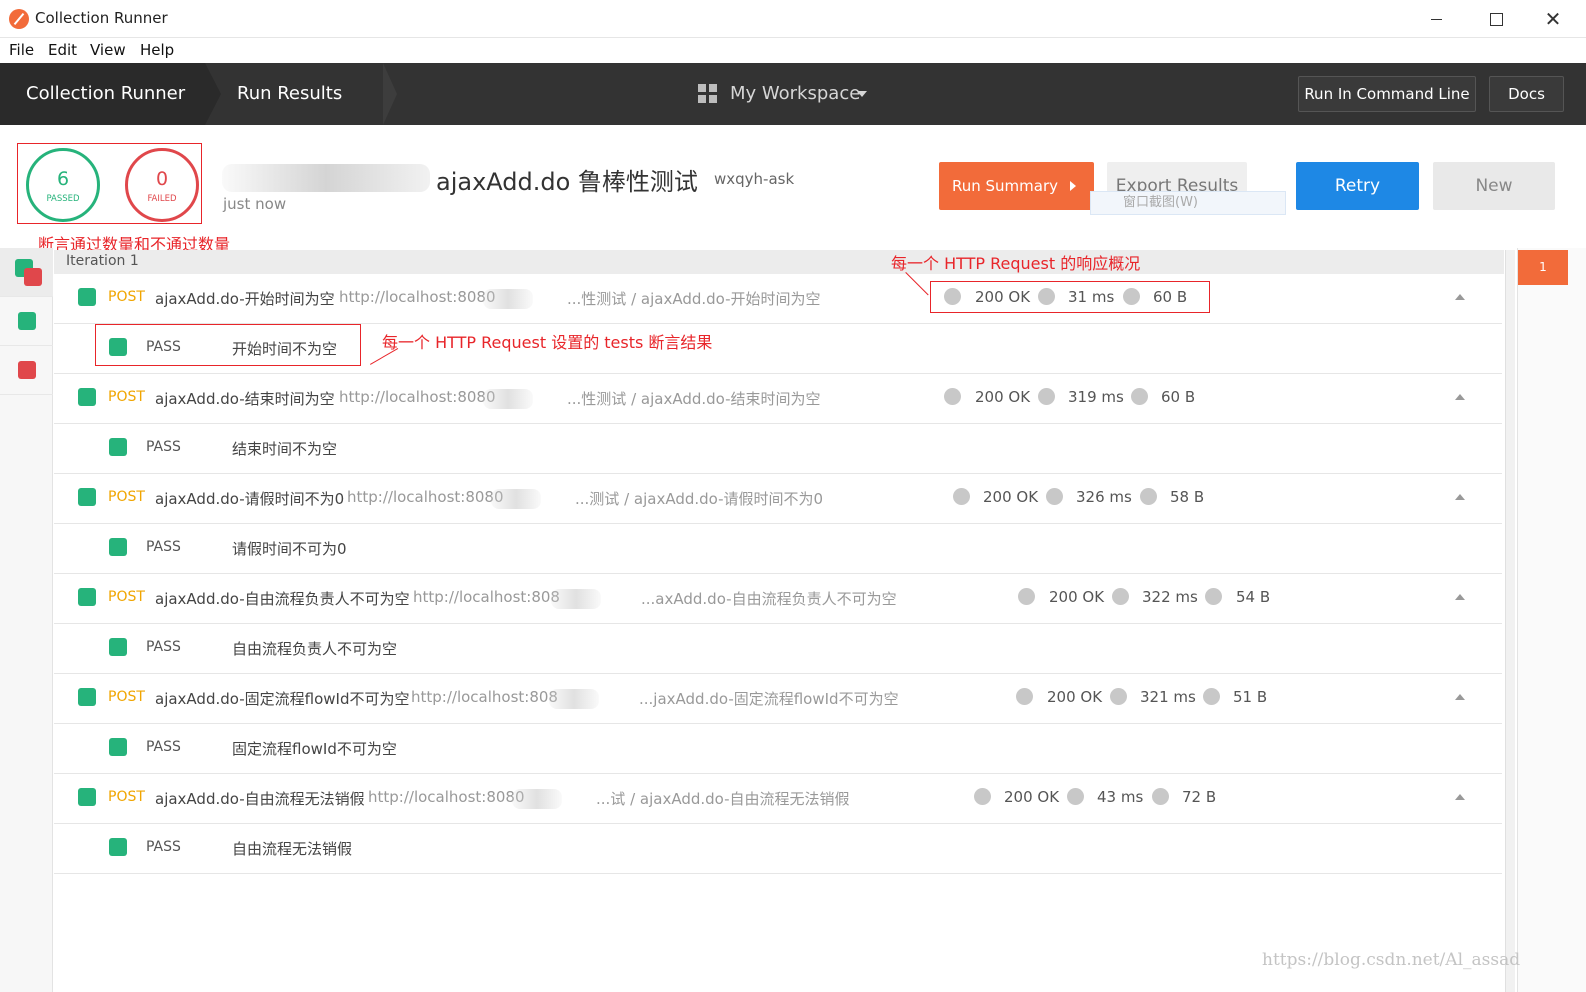  Describe the element at coordinates (62, 50) in the screenshot. I see `menu-edit: Edit` at that location.